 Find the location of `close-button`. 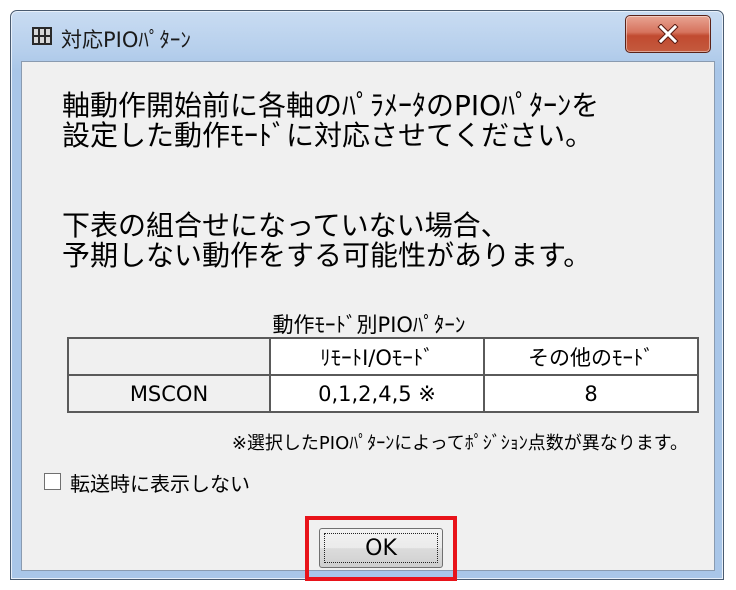

close-button is located at coordinates (668, 34).